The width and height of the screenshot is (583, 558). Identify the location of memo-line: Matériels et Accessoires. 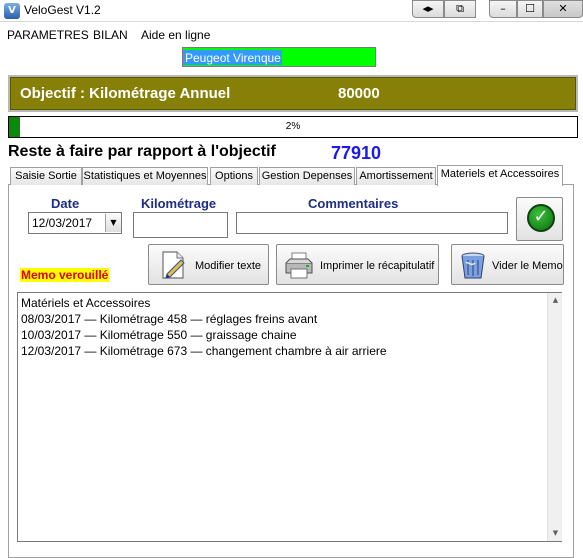
(86, 303).